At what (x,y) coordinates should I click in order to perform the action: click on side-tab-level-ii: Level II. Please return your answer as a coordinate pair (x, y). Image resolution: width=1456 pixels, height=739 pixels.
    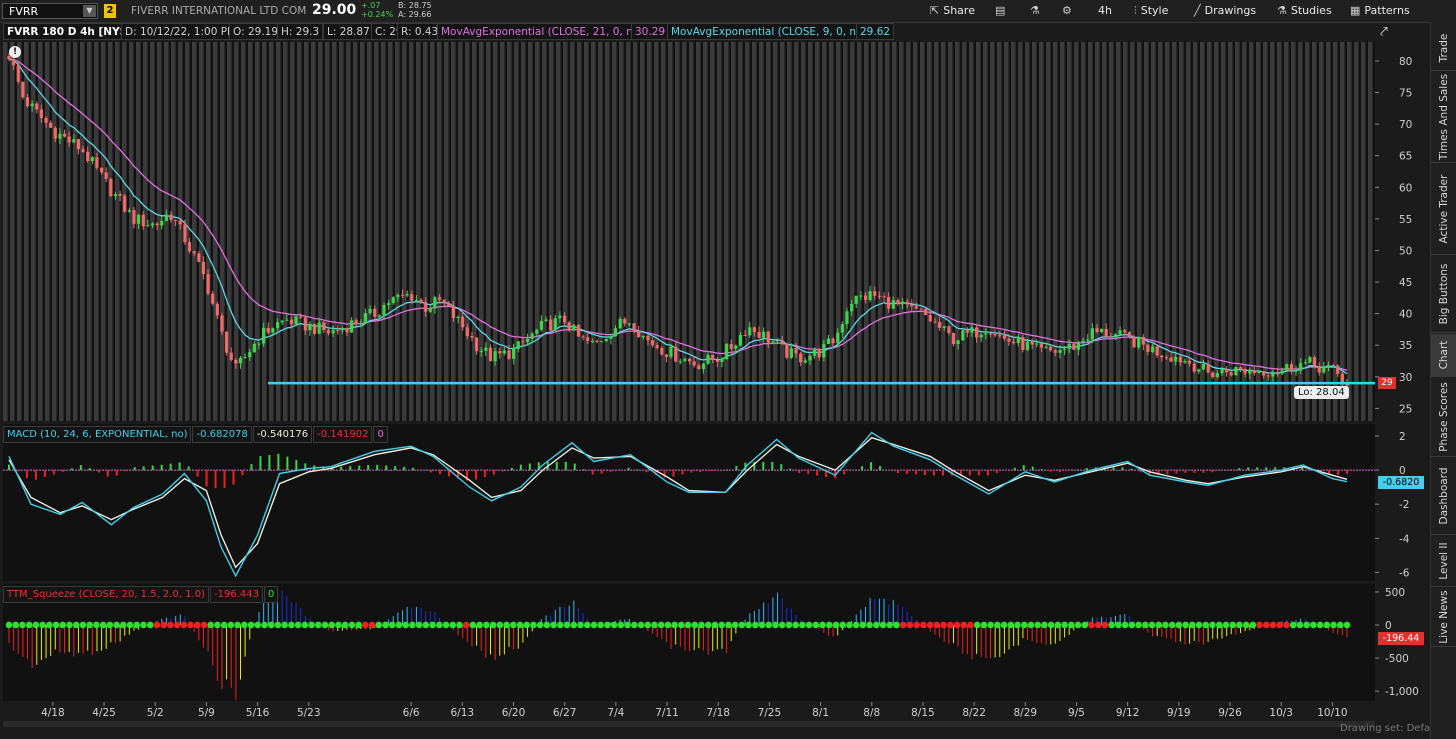
    Looking at the image, I should click on (1443, 561).